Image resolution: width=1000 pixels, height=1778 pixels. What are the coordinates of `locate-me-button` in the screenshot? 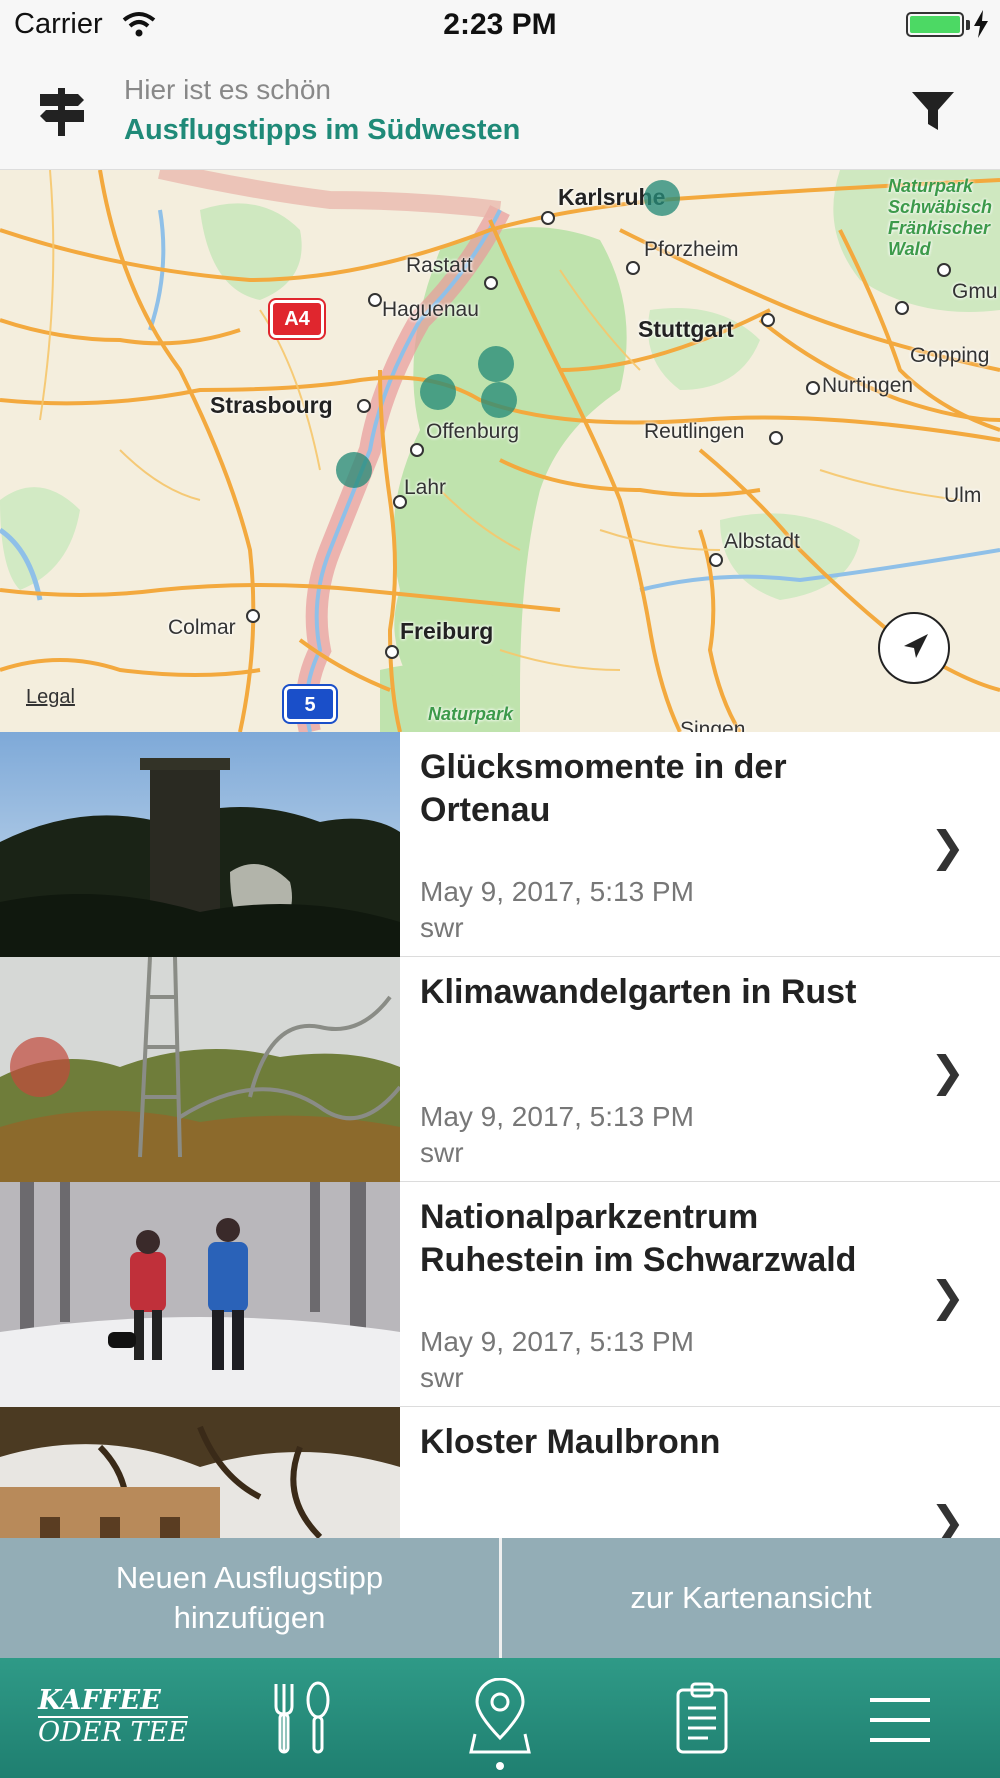 It's located at (914, 648).